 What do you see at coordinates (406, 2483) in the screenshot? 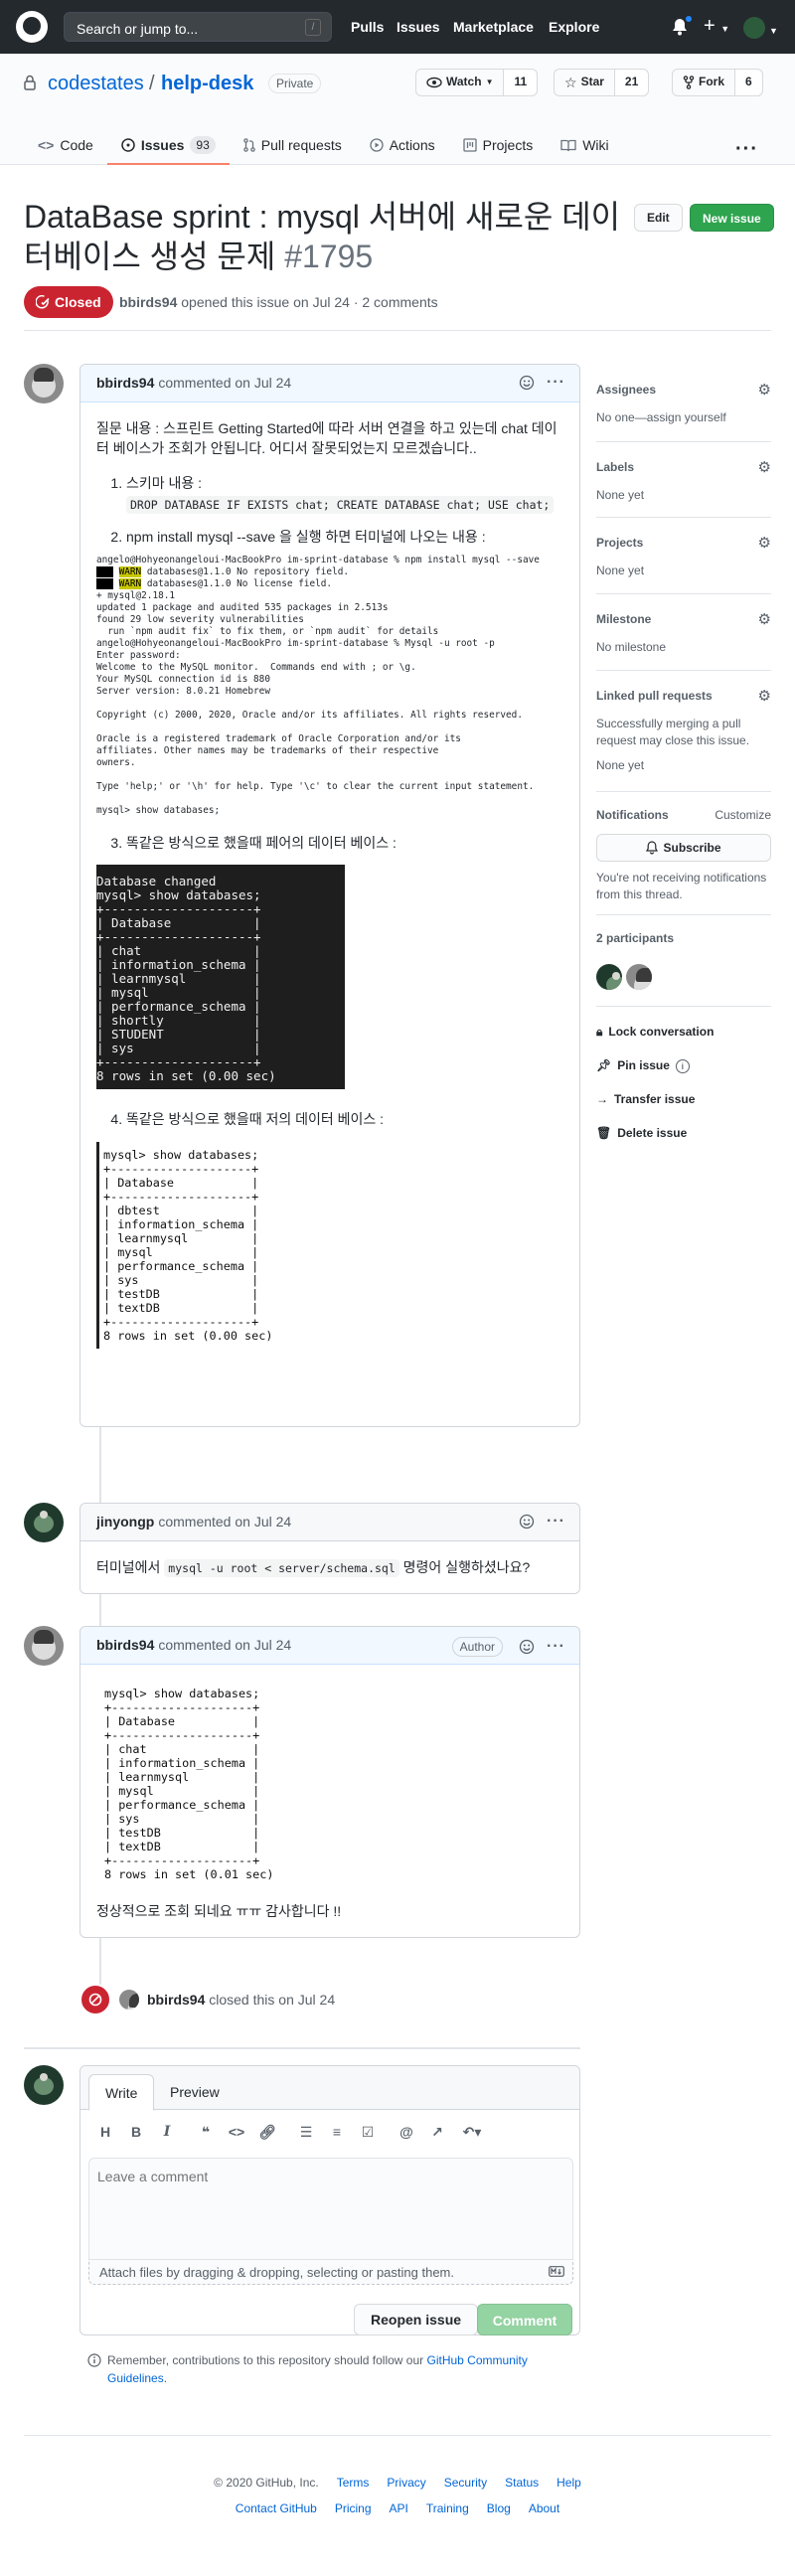
I see `footer-link-privacy: Privacy` at bounding box center [406, 2483].